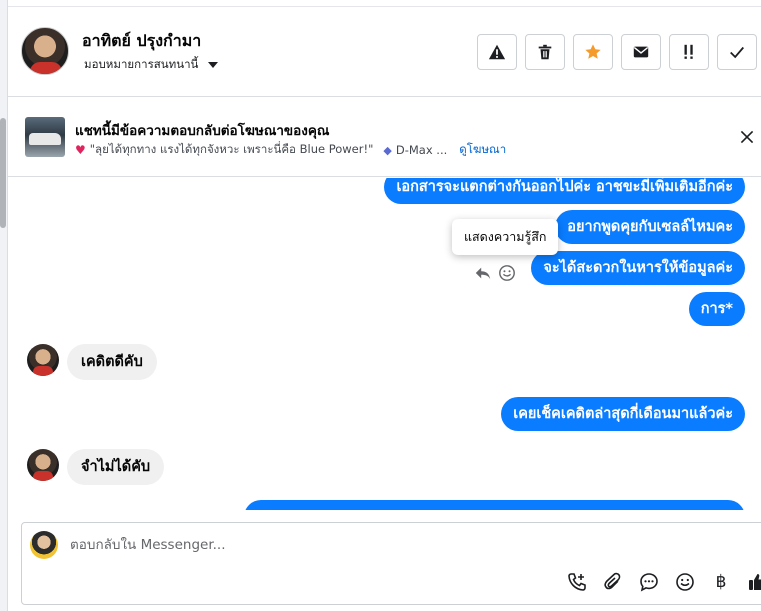  I want to click on thumbs-up-icon, so click(755, 582).